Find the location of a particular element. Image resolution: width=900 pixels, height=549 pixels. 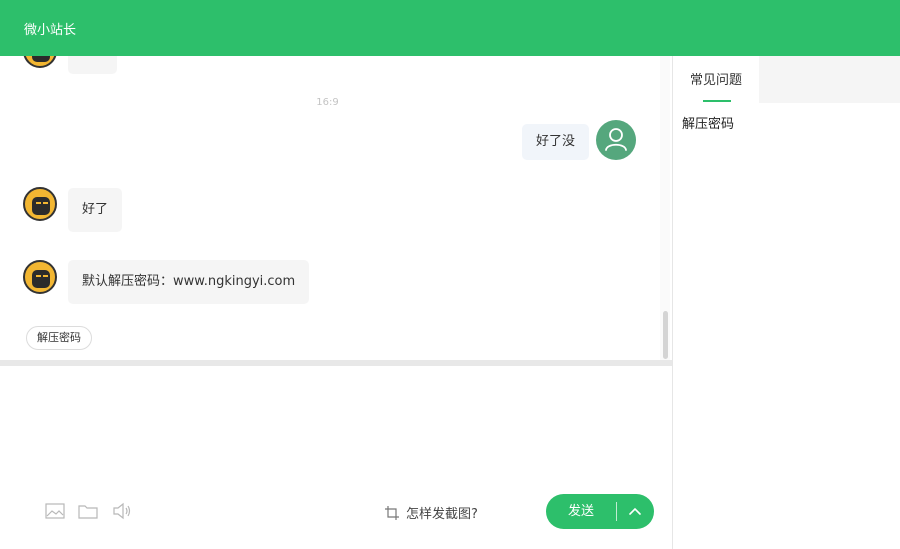

speaker-icon is located at coordinates (122, 511).